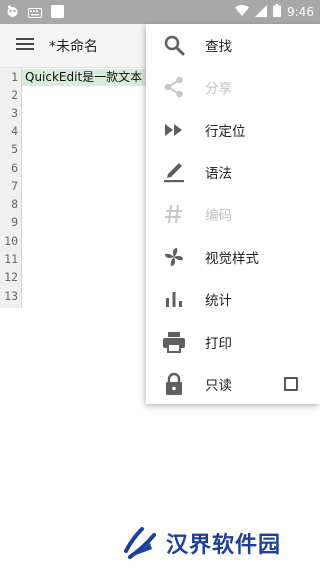 Image resolution: width=320 pixels, height=568 pixels. Describe the element at coordinates (224, 545) in the screenshot. I see `watermark-text: 汉界软件园` at that location.